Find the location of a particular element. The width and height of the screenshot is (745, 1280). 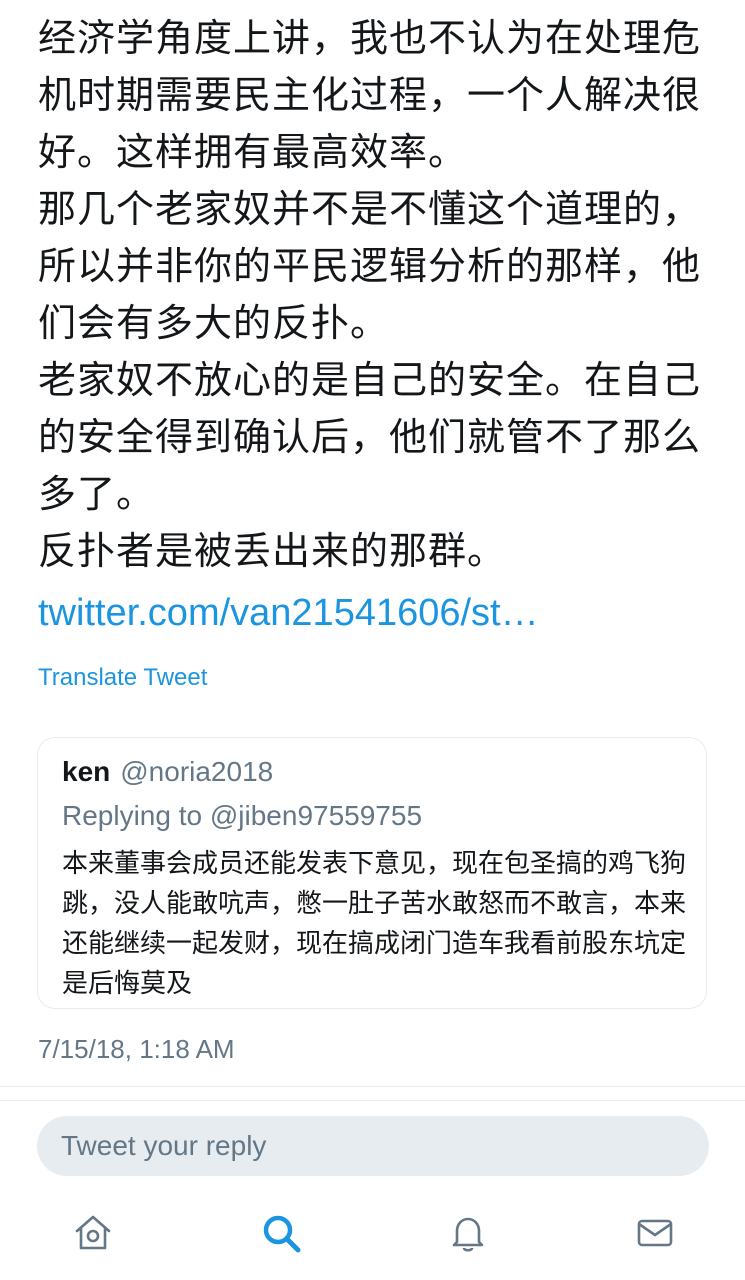

tab-search is located at coordinates (281, 1233).